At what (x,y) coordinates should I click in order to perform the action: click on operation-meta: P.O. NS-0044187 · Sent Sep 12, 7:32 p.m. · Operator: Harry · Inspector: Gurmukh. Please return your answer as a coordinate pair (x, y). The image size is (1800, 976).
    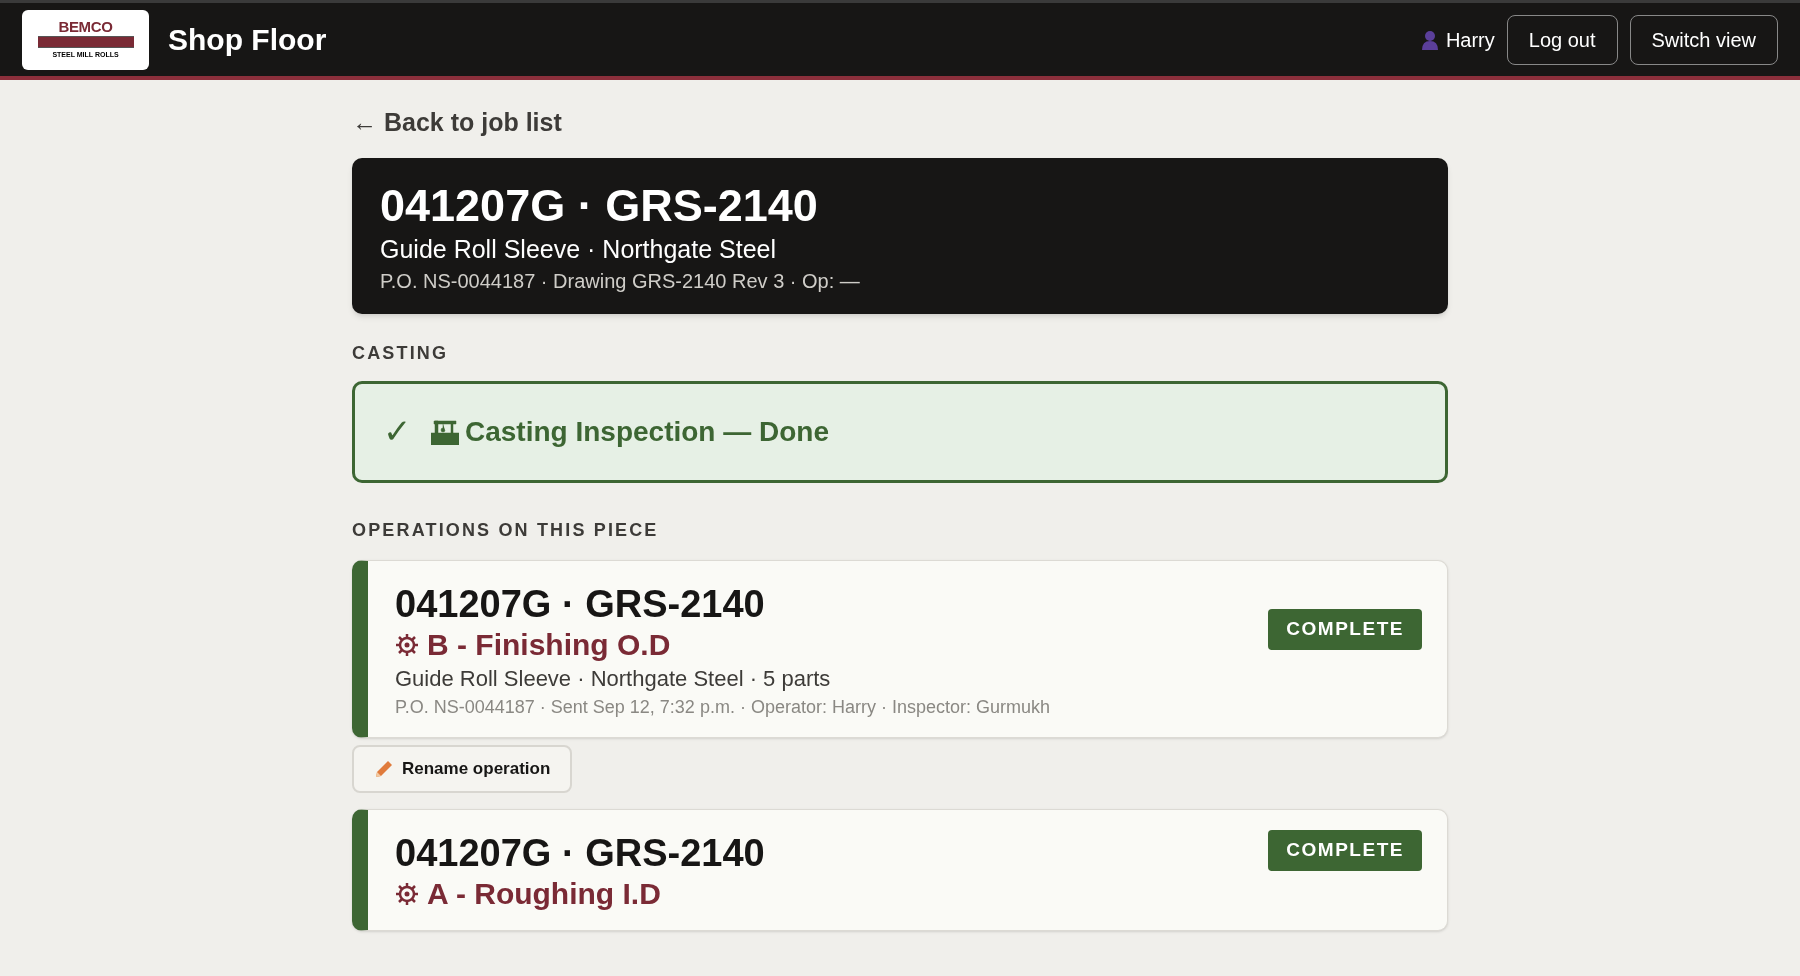
    Looking at the image, I should click on (723, 707).